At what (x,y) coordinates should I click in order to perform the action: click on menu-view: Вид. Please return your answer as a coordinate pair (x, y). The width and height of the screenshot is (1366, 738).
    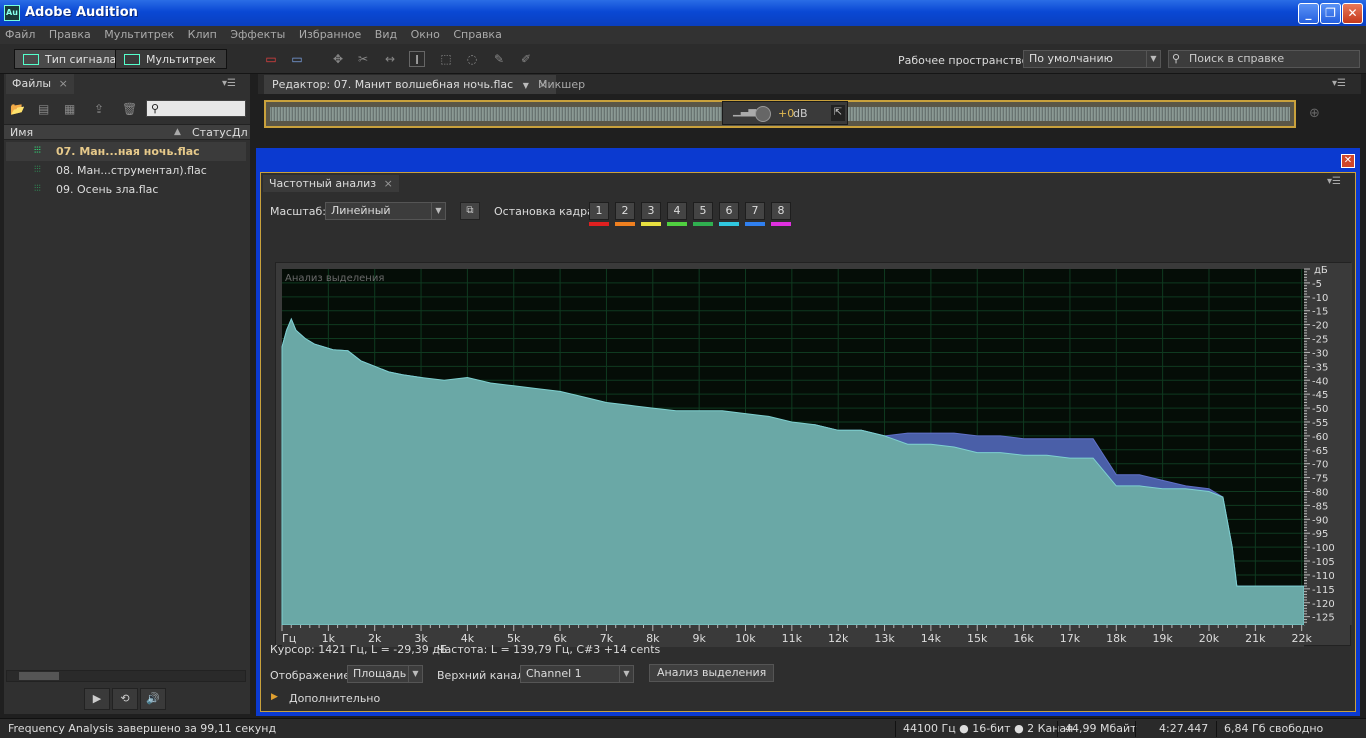
    Looking at the image, I should click on (386, 34).